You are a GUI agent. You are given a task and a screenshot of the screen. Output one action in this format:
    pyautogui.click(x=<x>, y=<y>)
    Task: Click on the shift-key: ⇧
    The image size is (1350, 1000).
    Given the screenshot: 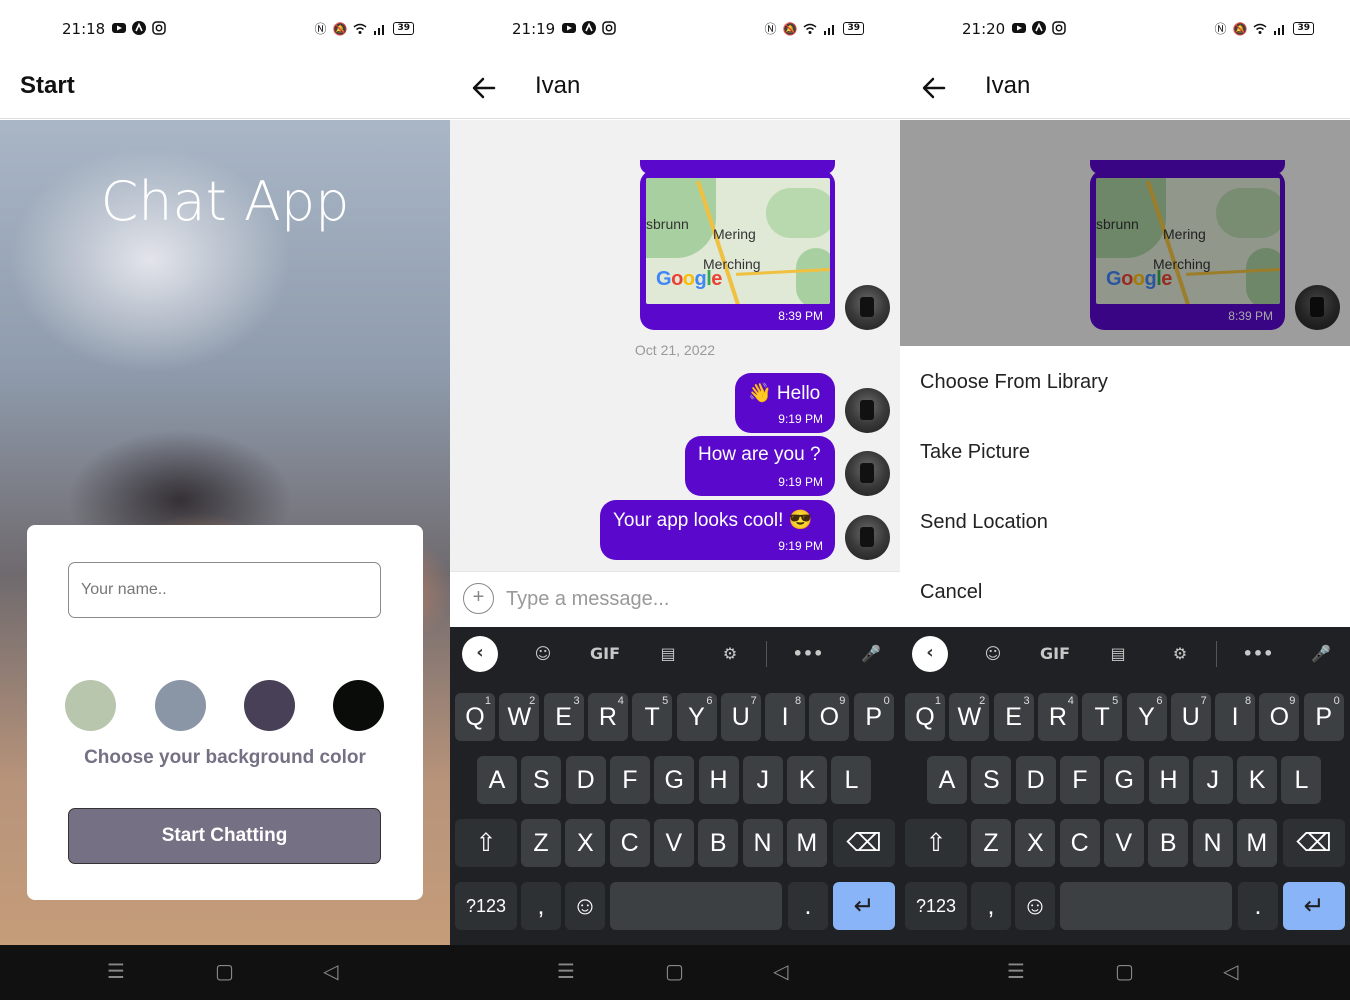 What is the action you would take?
    pyautogui.click(x=936, y=843)
    